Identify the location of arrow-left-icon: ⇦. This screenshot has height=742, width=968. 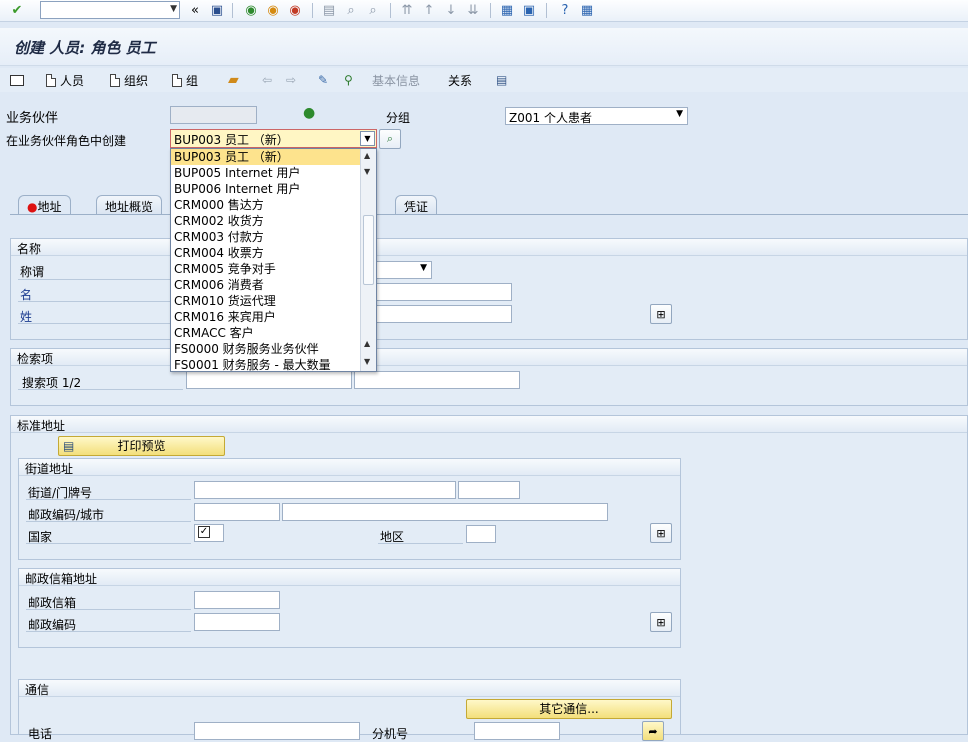
(267, 80).